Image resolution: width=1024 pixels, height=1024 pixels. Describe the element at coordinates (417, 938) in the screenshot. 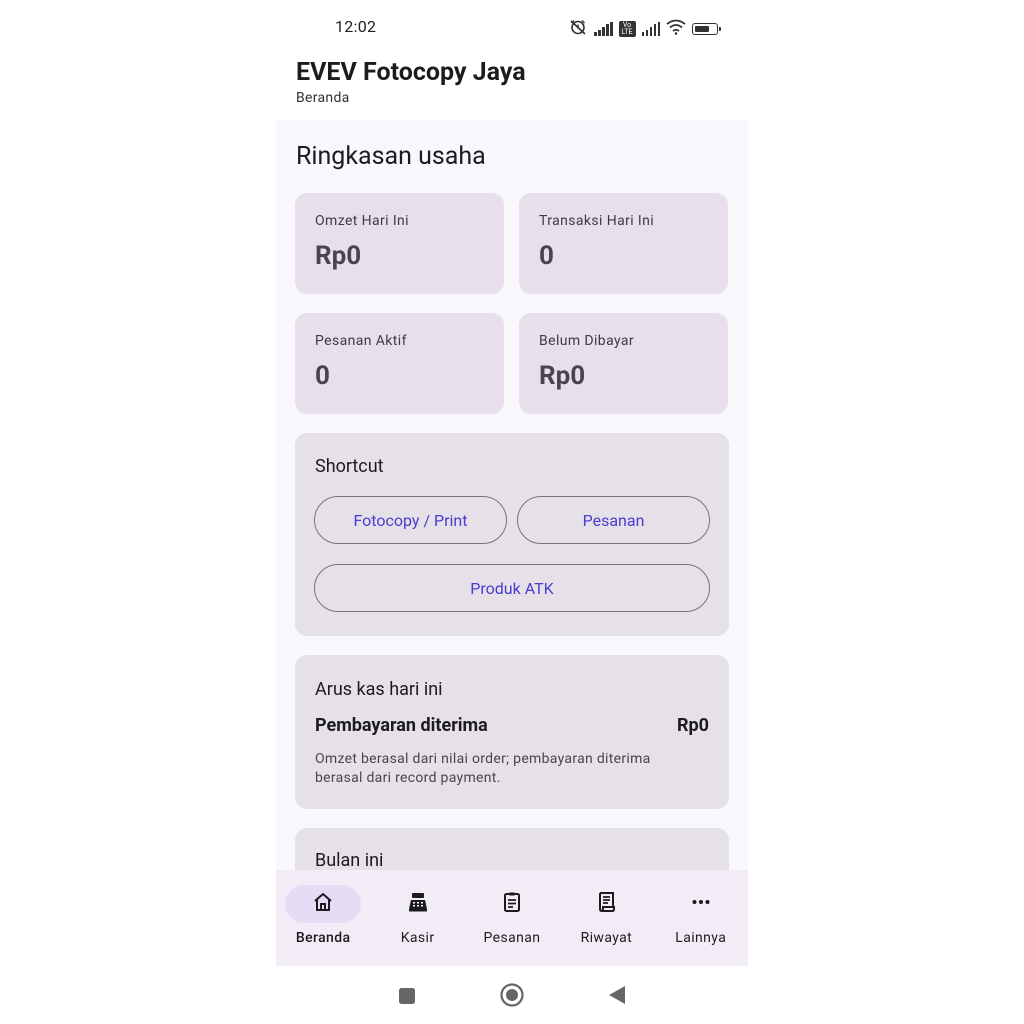

I see `nav-label: Kasir` at that location.